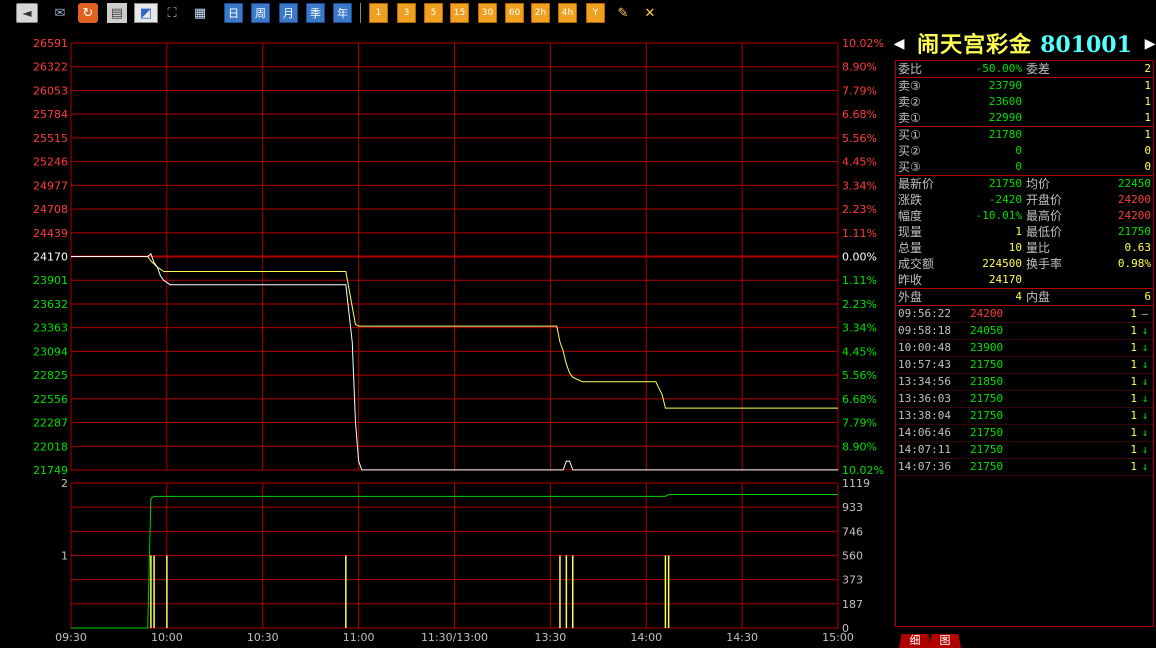  What do you see at coordinates (852, 555) in the screenshot?
I see `open-interest-tick-label: 560` at bounding box center [852, 555].